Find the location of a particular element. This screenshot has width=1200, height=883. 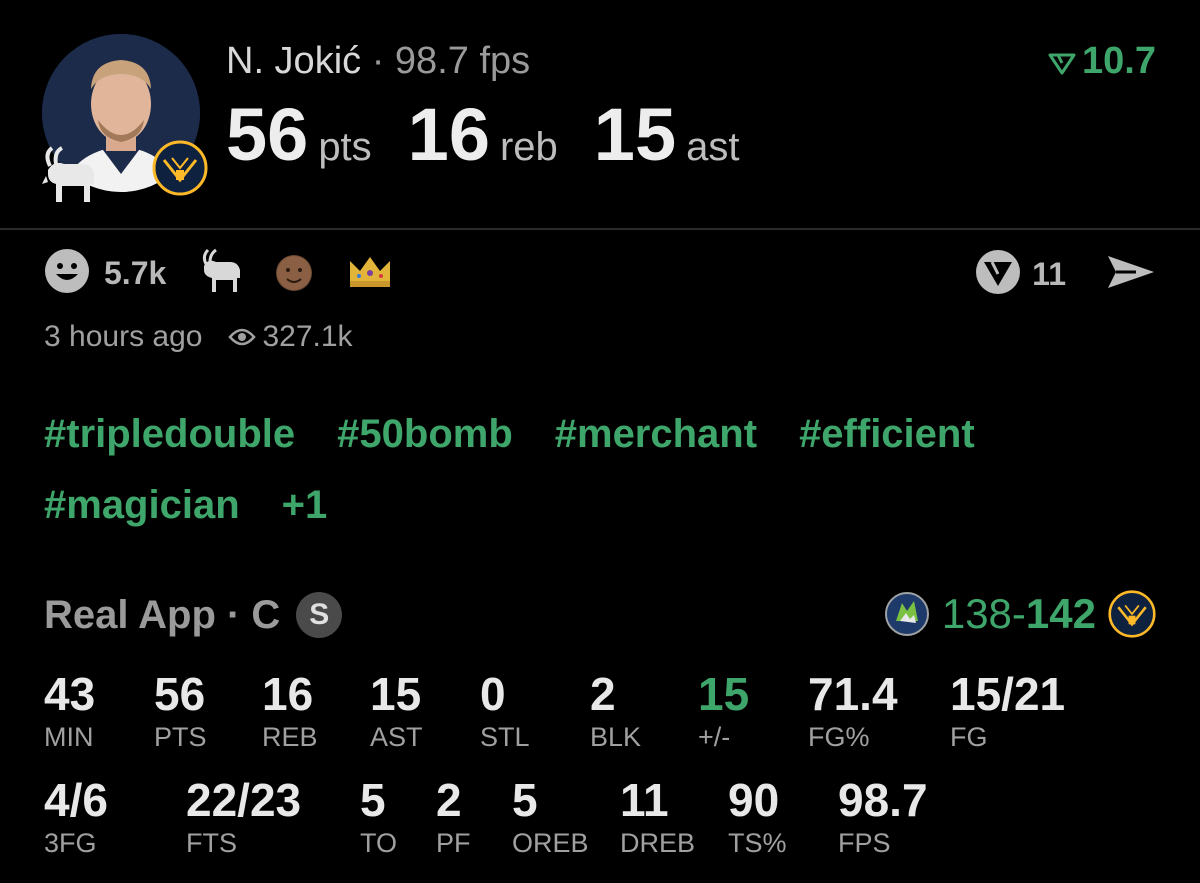

stat-label: FPS is located at coordinates (864, 843).